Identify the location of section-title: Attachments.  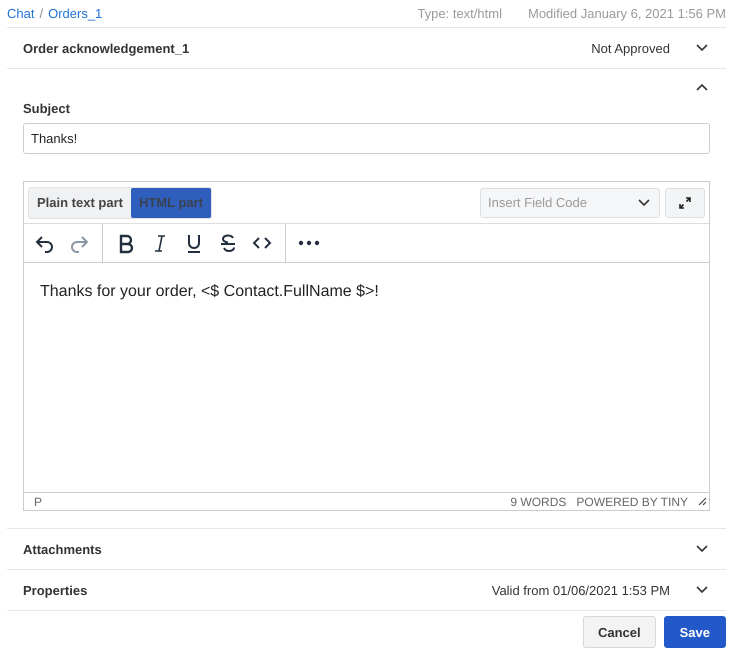
(63, 549).